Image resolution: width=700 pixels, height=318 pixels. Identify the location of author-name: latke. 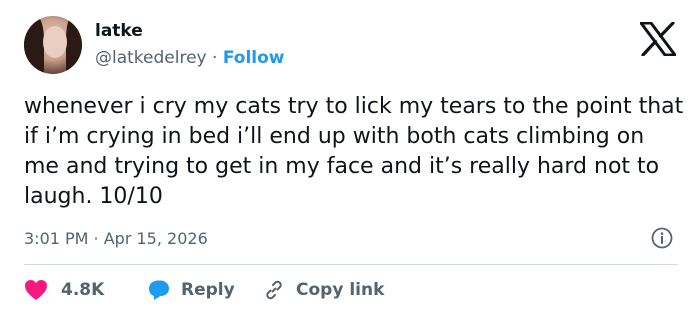
(119, 31).